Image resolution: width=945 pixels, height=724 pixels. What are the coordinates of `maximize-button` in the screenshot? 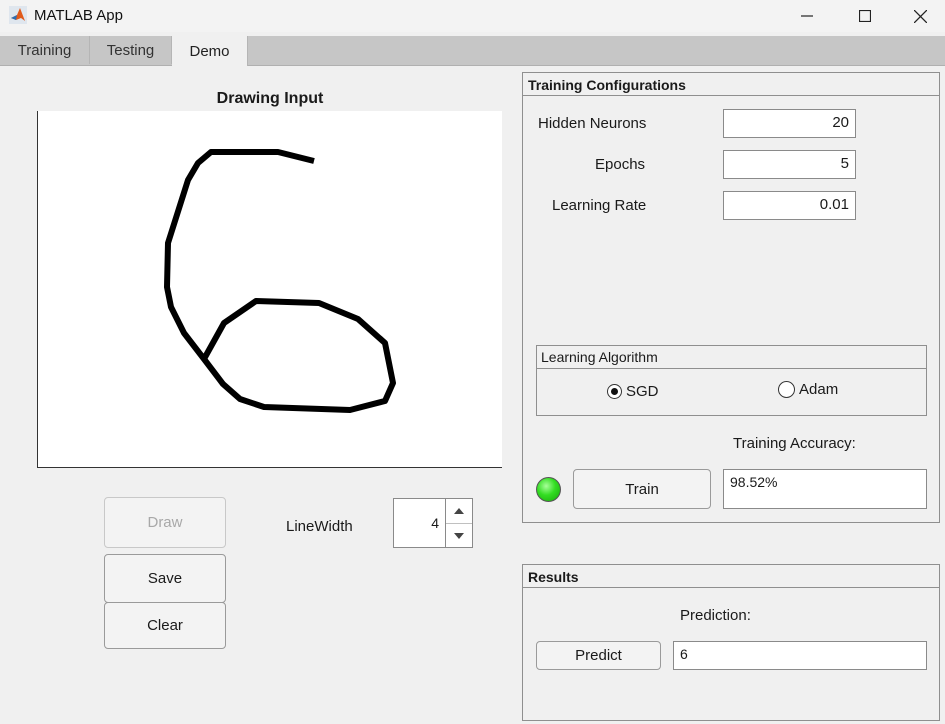 It's located at (865, 16).